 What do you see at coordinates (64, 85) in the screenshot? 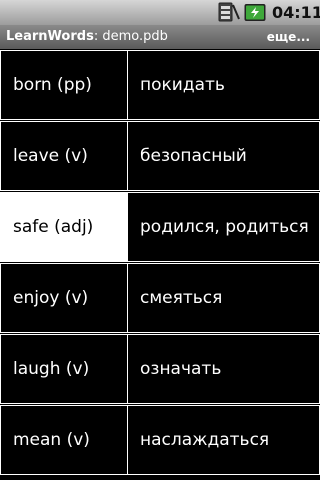
I see `word-cell: born (pp)` at bounding box center [64, 85].